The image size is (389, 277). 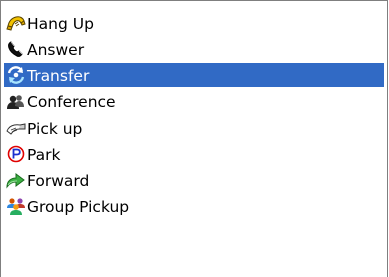 I want to click on menu-item-label: Hang Up, so click(x=60, y=23).